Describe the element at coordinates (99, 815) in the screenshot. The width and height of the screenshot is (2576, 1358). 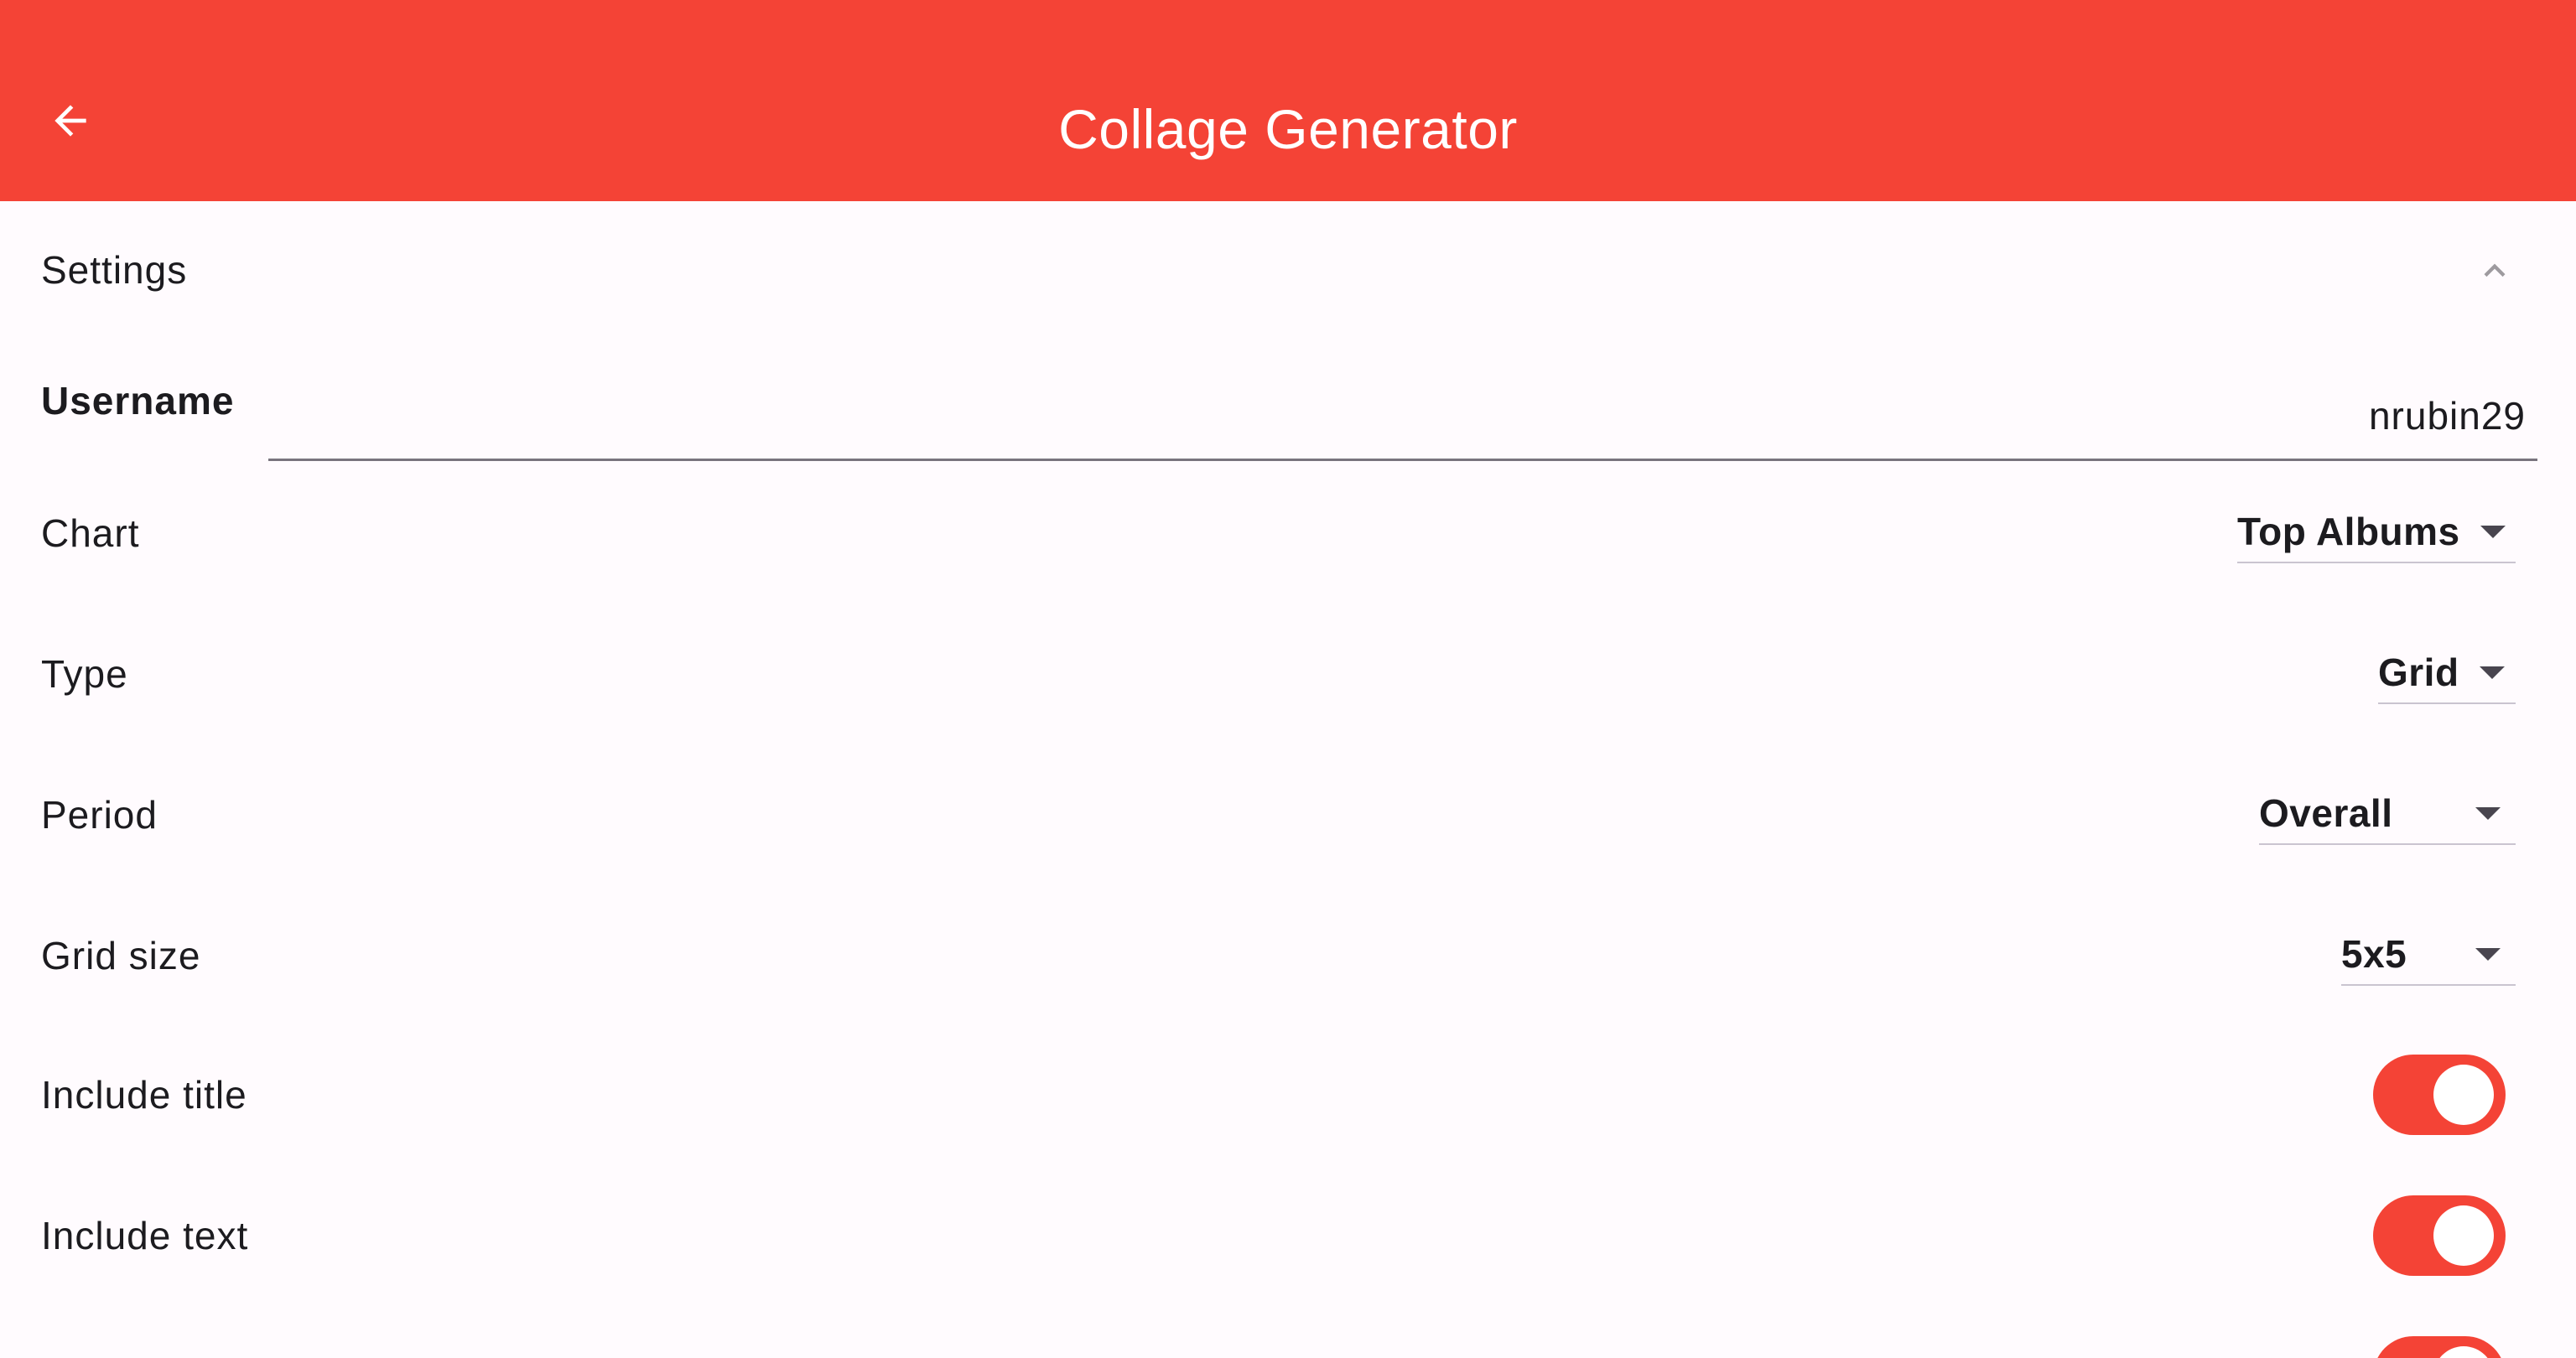
I see `period-label: Period` at that location.